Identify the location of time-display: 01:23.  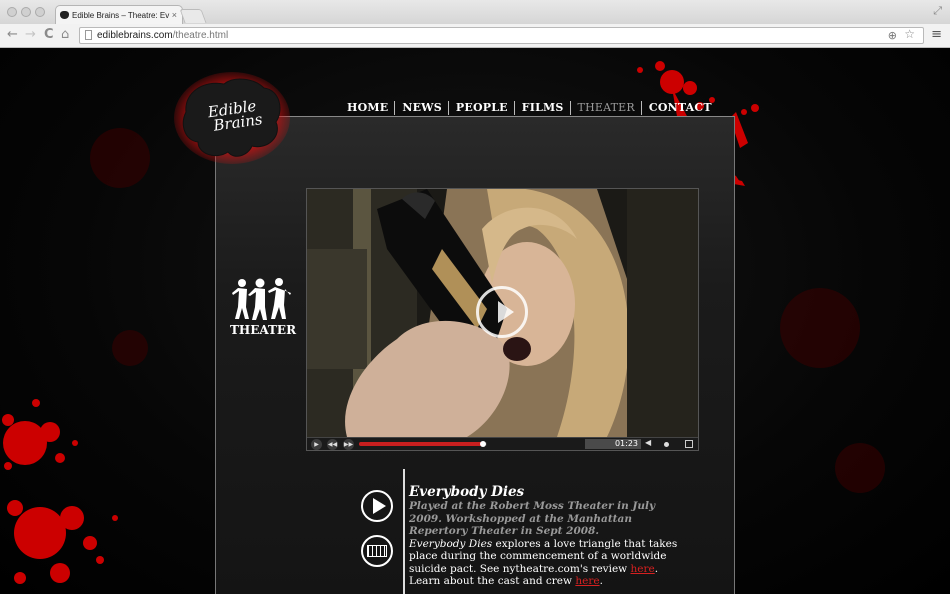
(613, 444).